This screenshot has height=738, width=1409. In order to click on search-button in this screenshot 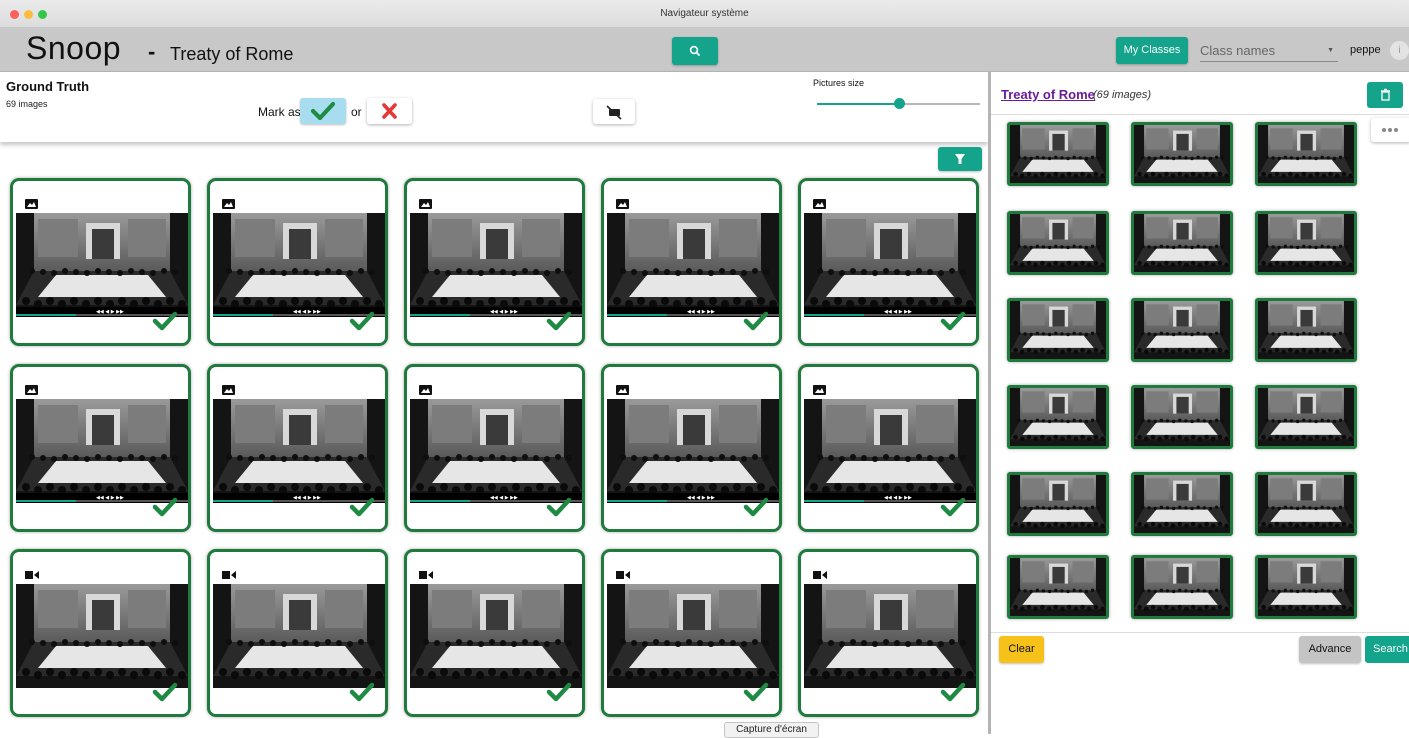, I will do `click(695, 51)`.